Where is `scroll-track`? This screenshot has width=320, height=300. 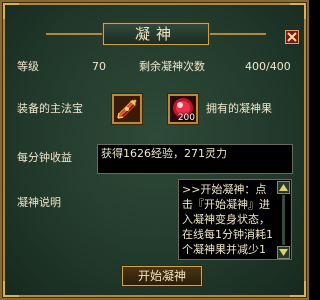
scroll-track is located at coordinates (283, 220).